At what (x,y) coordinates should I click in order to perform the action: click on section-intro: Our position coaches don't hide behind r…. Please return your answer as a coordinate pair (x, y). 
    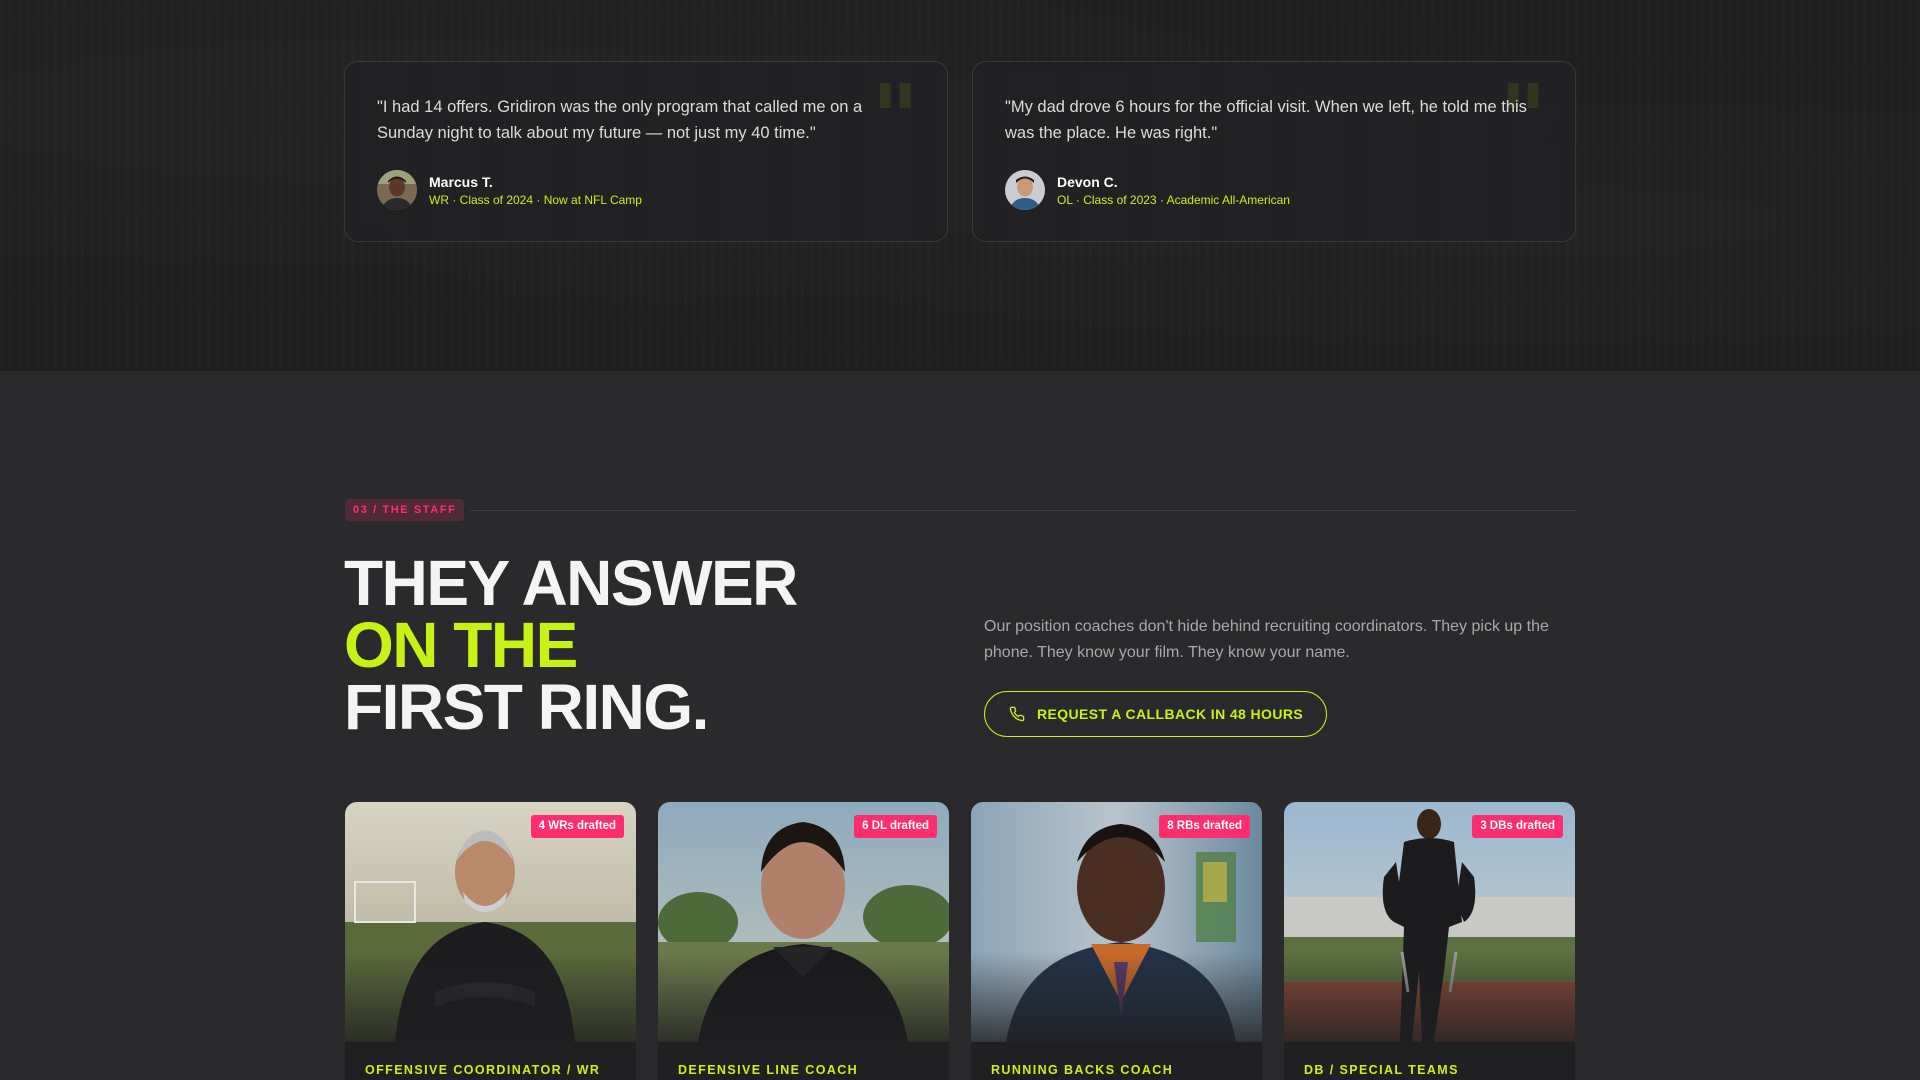
    Looking at the image, I should click on (1266, 639).